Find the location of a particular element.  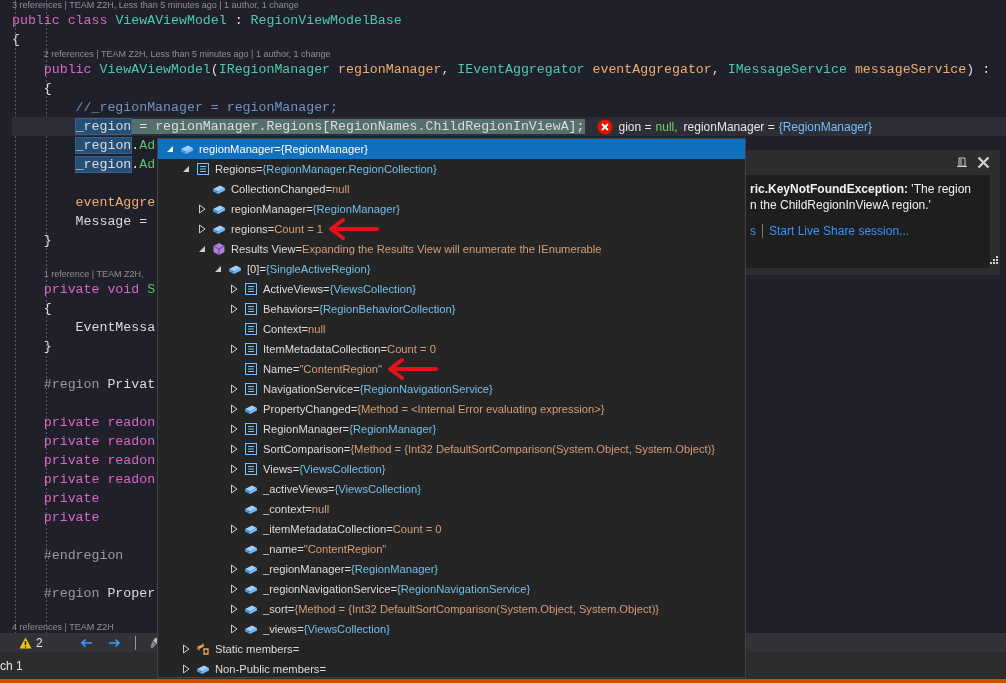

tree-row: Non-Public members= is located at coordinates (451, 668).